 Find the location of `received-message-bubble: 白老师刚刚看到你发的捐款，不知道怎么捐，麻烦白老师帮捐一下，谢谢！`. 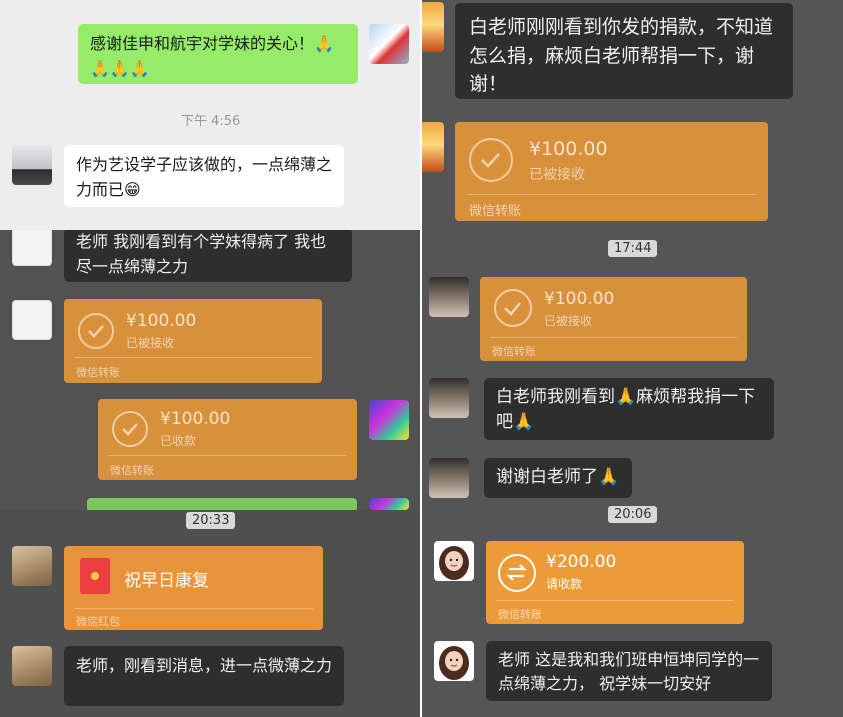

received-message-bubble: 白老师刚刚看到你发的捐款，不知道怎么捐，麻烦白老师帮捐一下，谢谢！ is located at coordinates (624, 51).